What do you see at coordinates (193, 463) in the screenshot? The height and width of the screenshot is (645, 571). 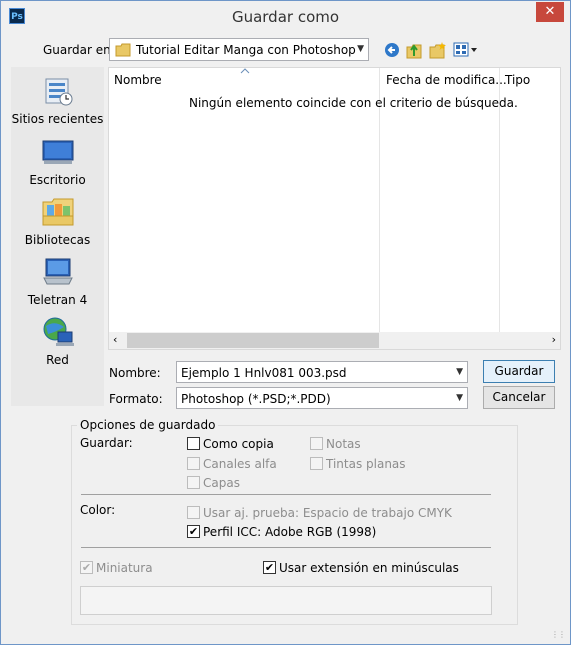 I see `alpha-channels-checkbox` at bounding box center [193, 463].